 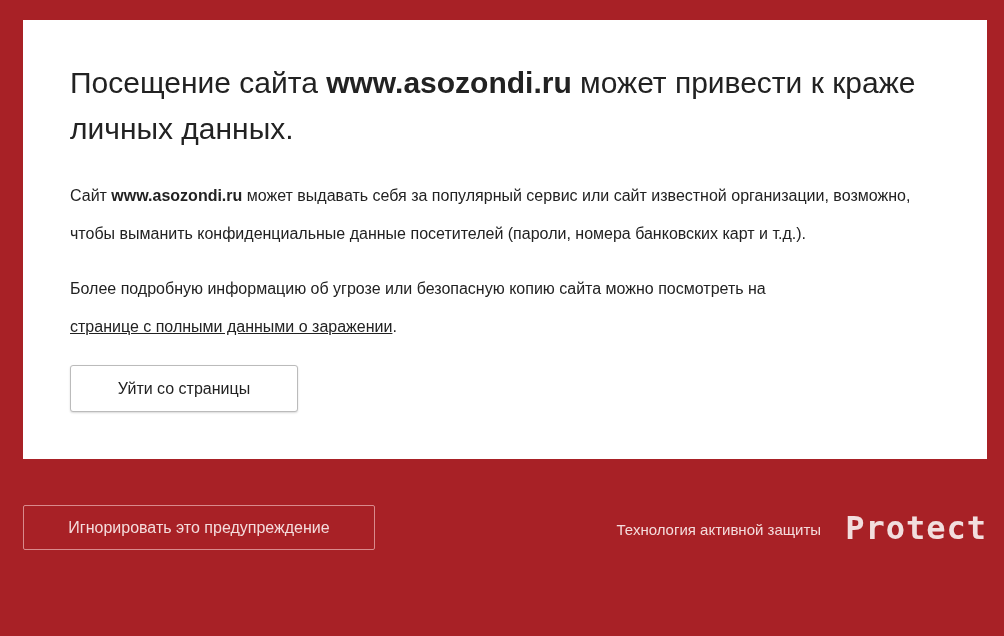 What do you see at coordinates (199, 527) in the screenshot?
I see `ignore-warning-button: Игнорировать это предупреждение` at bounding box center [199, 527].